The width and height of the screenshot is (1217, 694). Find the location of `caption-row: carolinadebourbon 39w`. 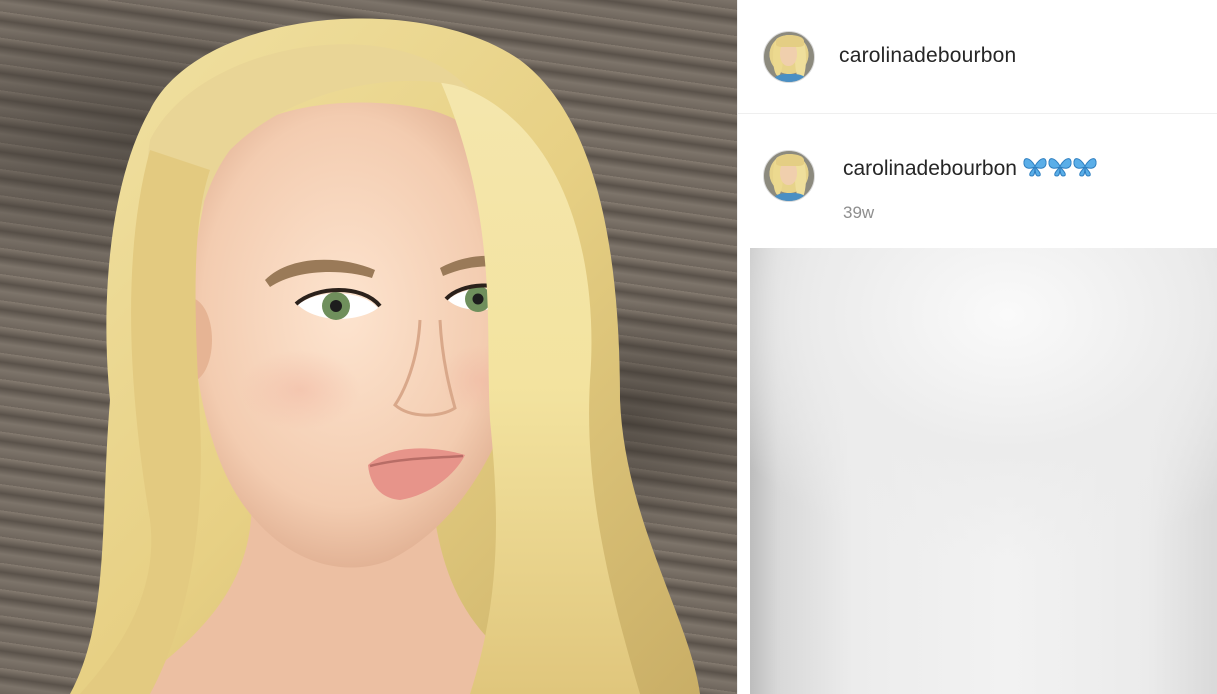

caption-row: carolinadebourbon 39w is located at coordinates (977, 181).